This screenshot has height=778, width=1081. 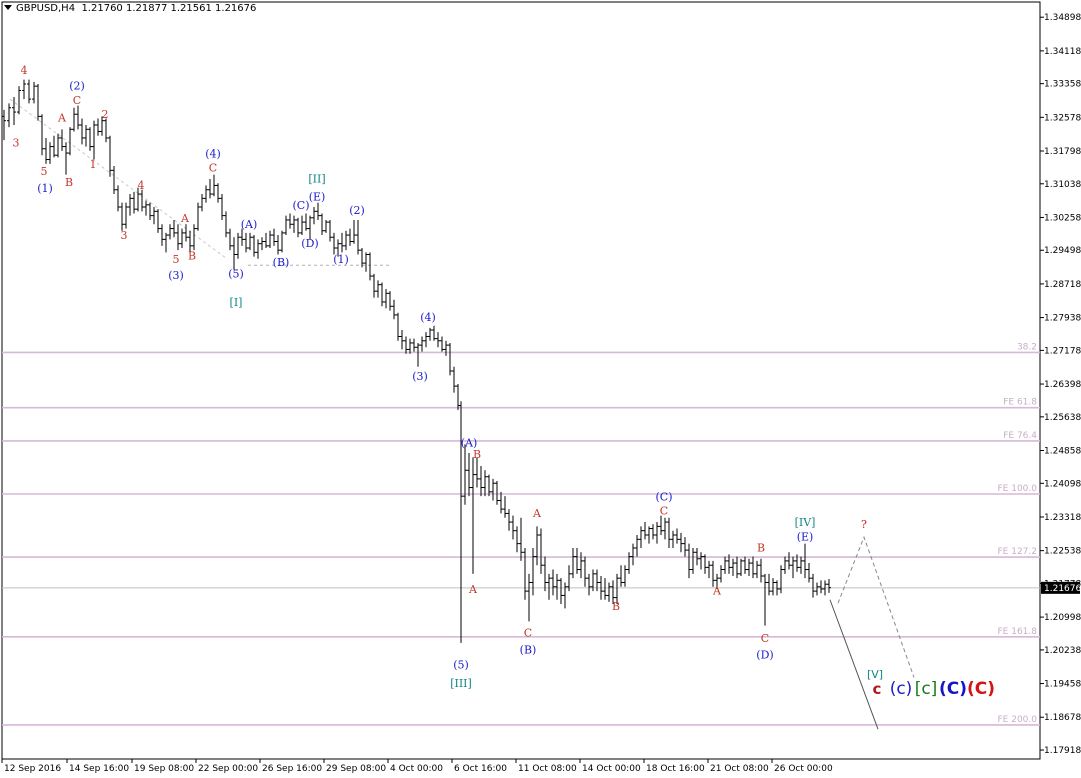 I want to click on wave-label: (1), so click(x=45, y=188).